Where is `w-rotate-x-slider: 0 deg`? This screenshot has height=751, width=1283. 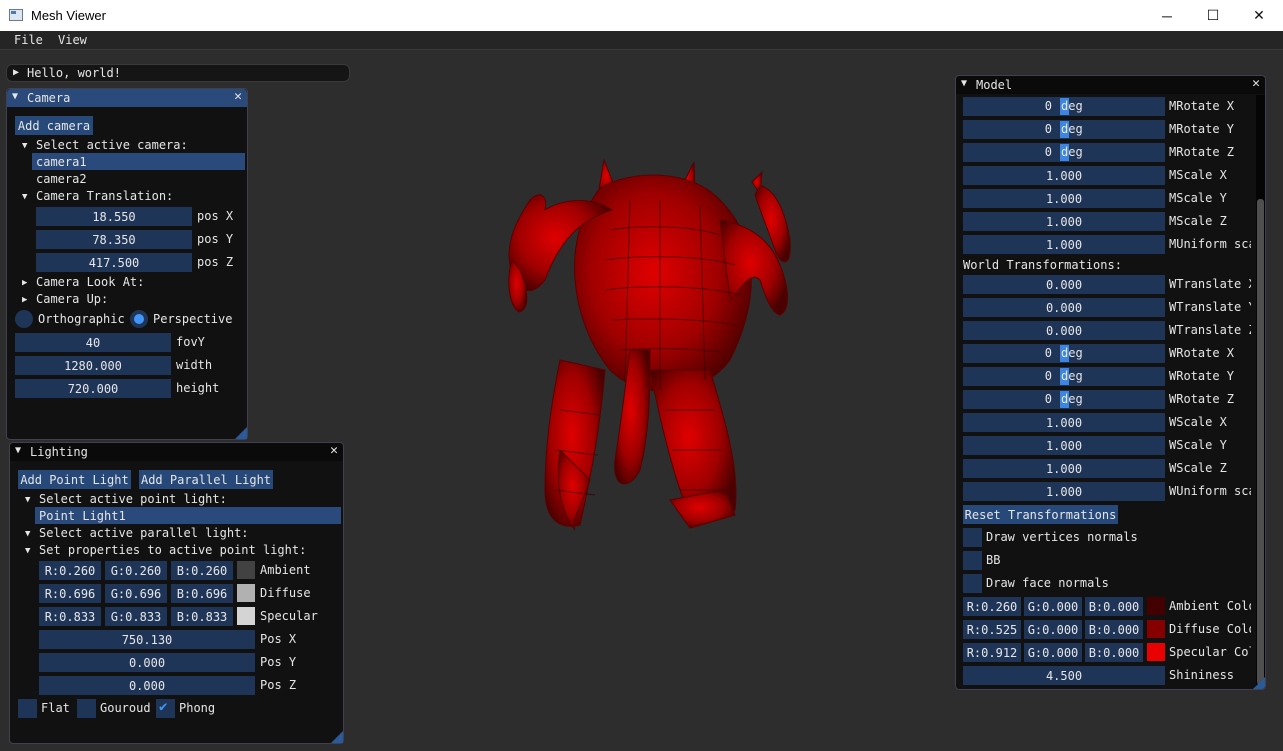 w-rotate-x-slider: 0 deg is located at coordinates (1064, 353).